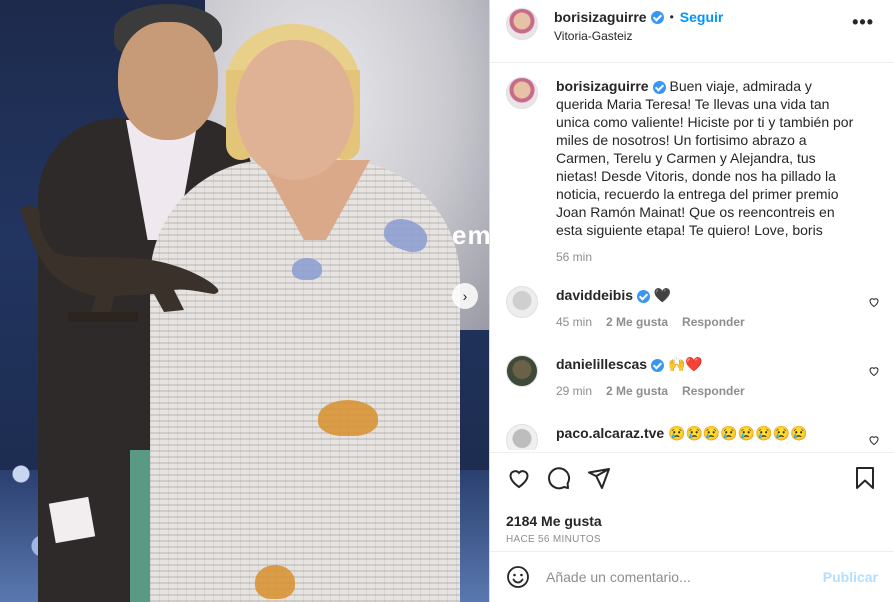  I want to click on man-cuff, so click(72, 520).